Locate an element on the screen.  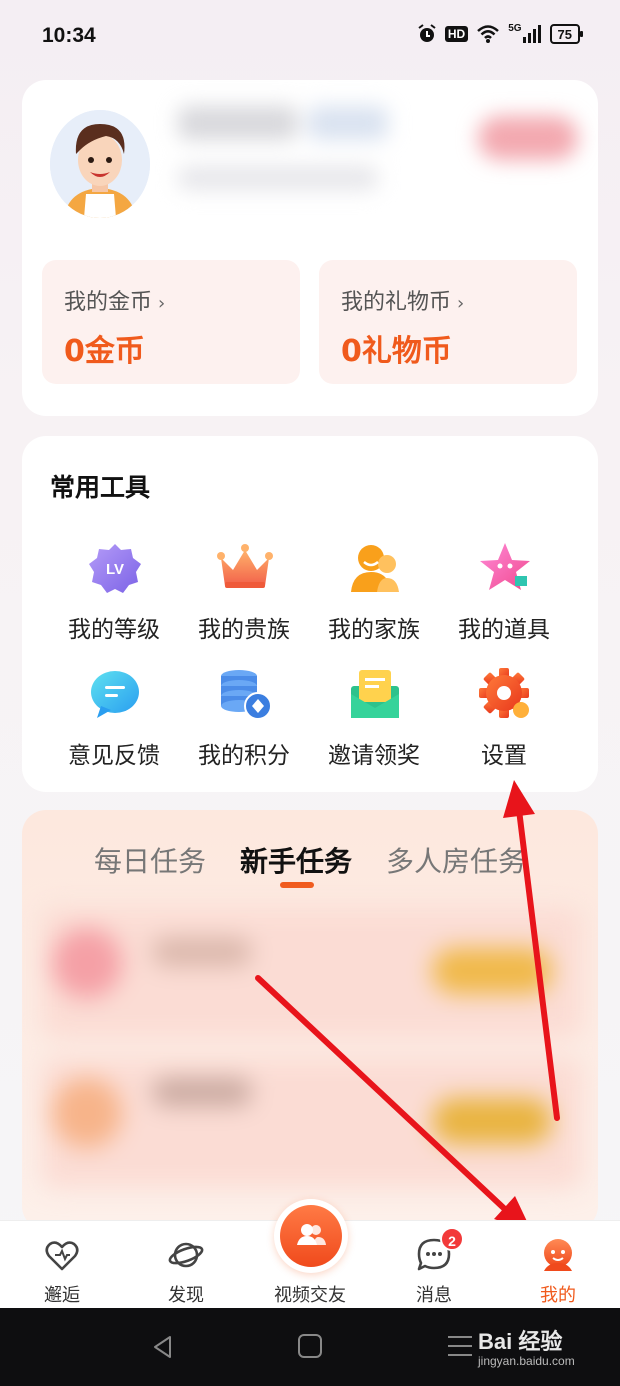
hd-icon: HD is located at coordinates (456, 34).